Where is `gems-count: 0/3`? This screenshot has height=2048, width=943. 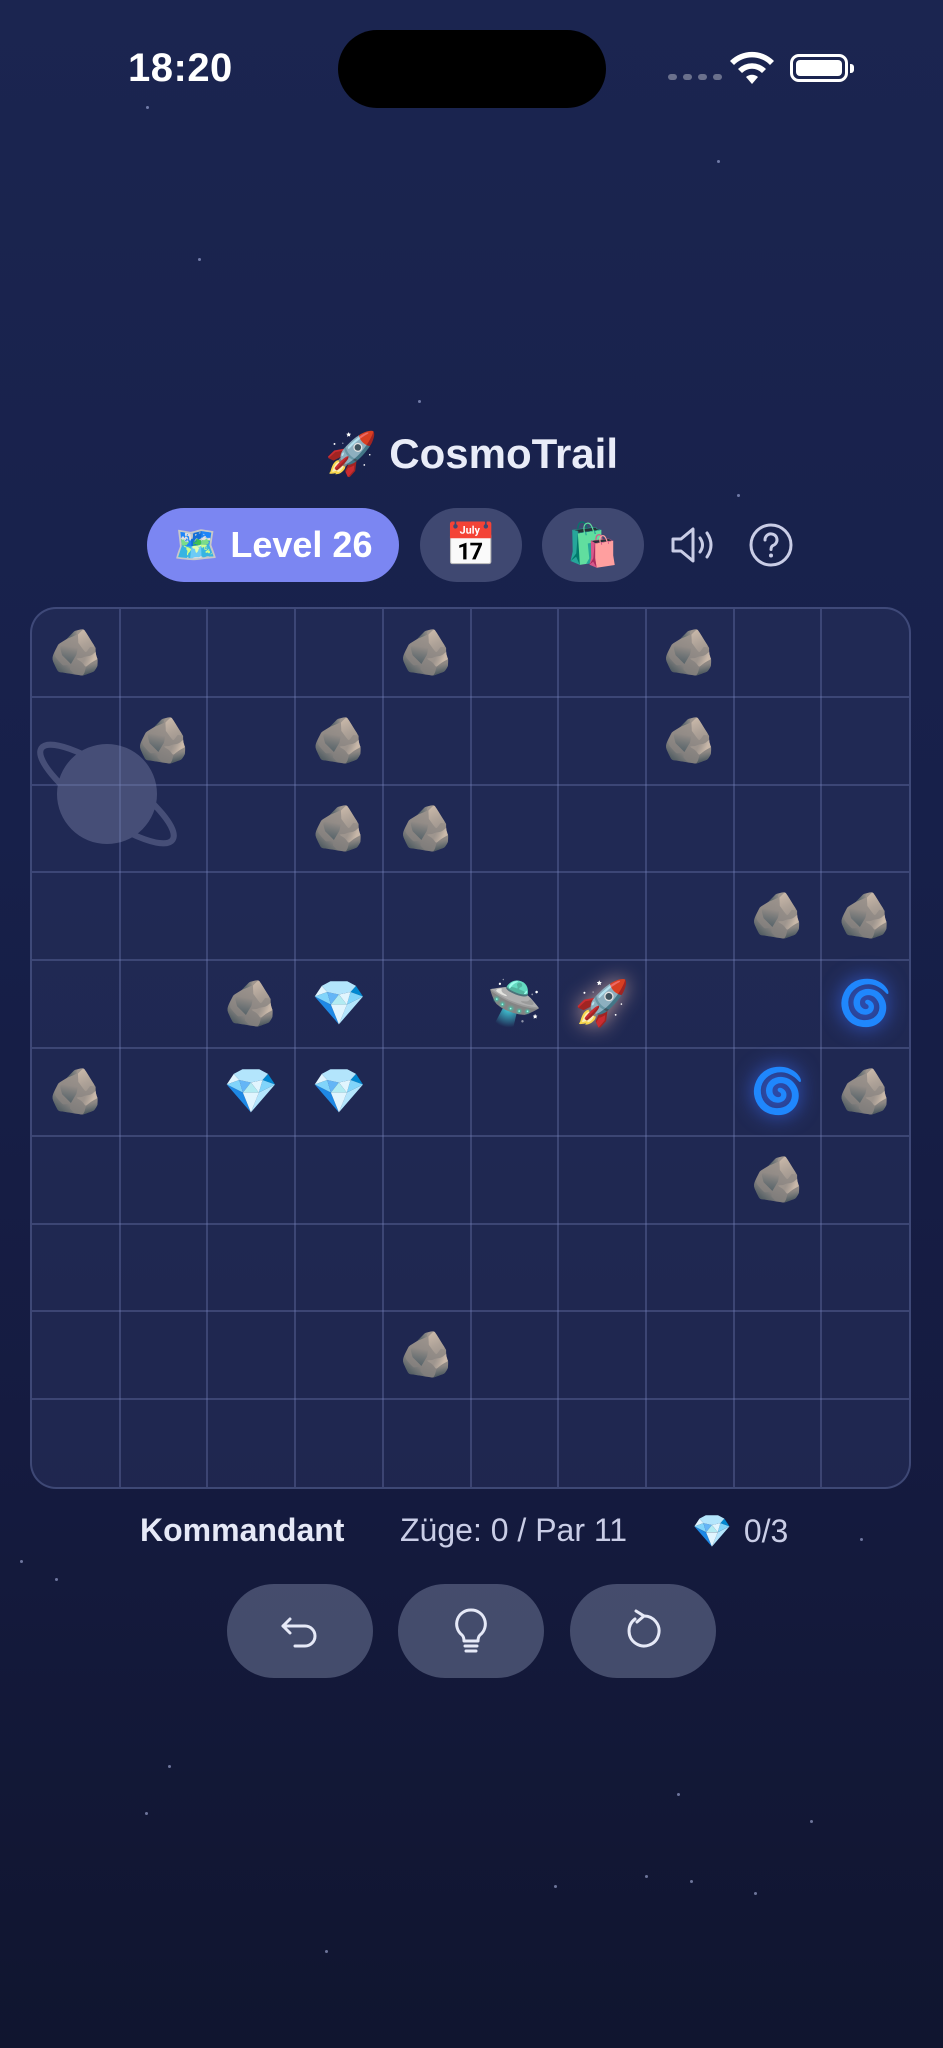 gems-count: 0/3 is located at coordinates (766, 1530).